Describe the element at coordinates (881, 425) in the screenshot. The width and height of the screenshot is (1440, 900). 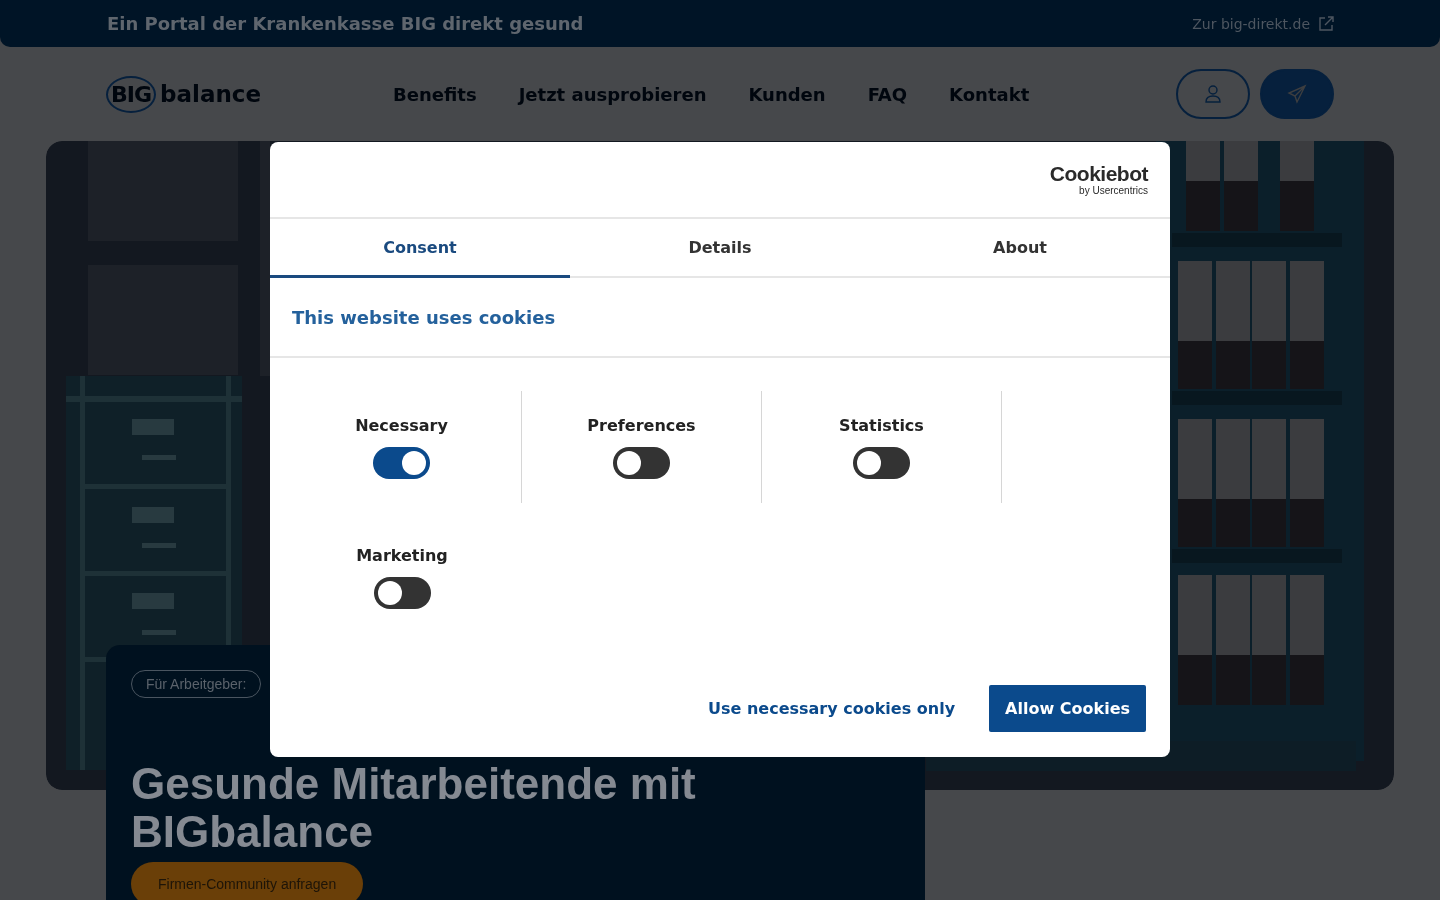
I see `category-label: Statistics` at that location.